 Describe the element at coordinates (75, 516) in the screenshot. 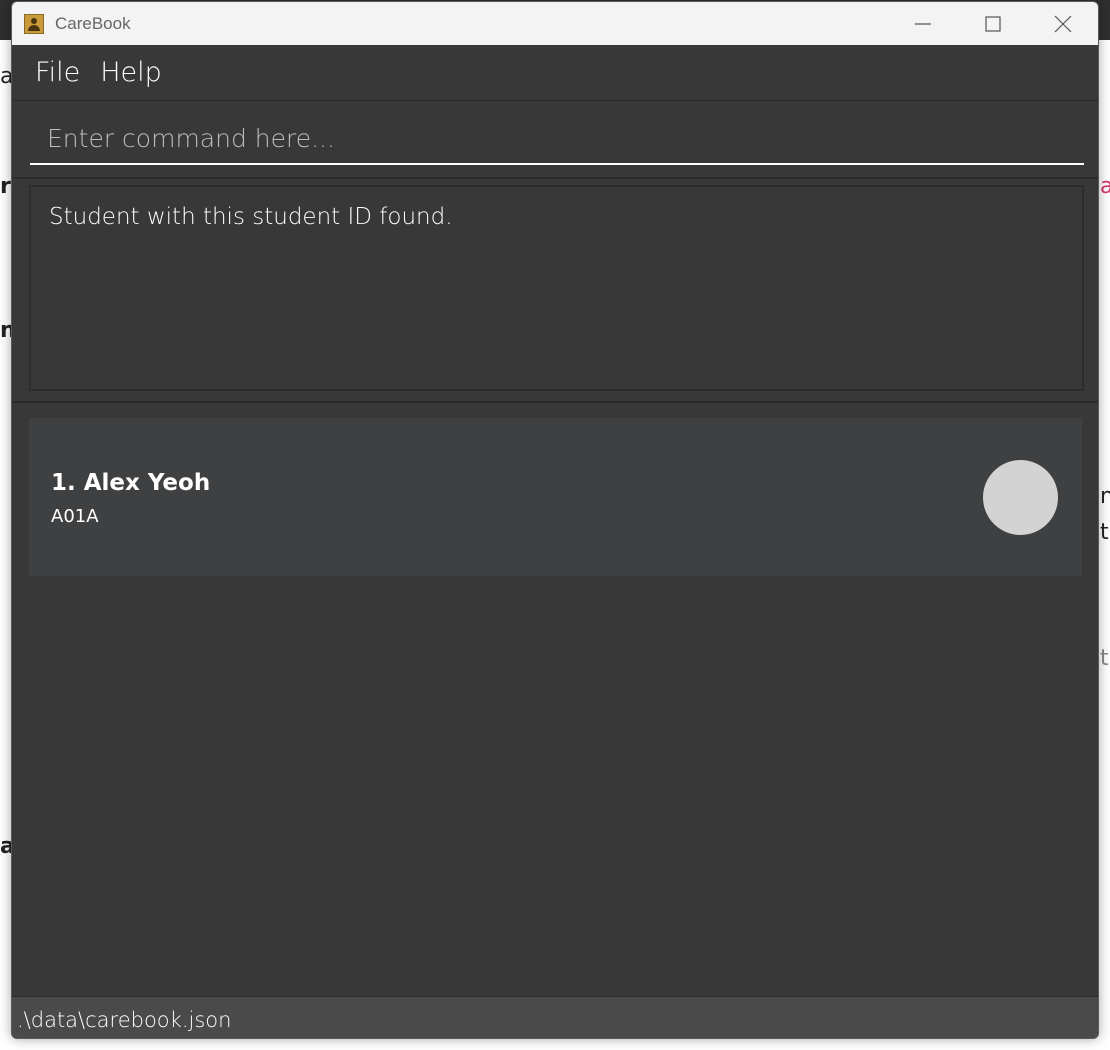

I see `student-id: A01A` at that location.